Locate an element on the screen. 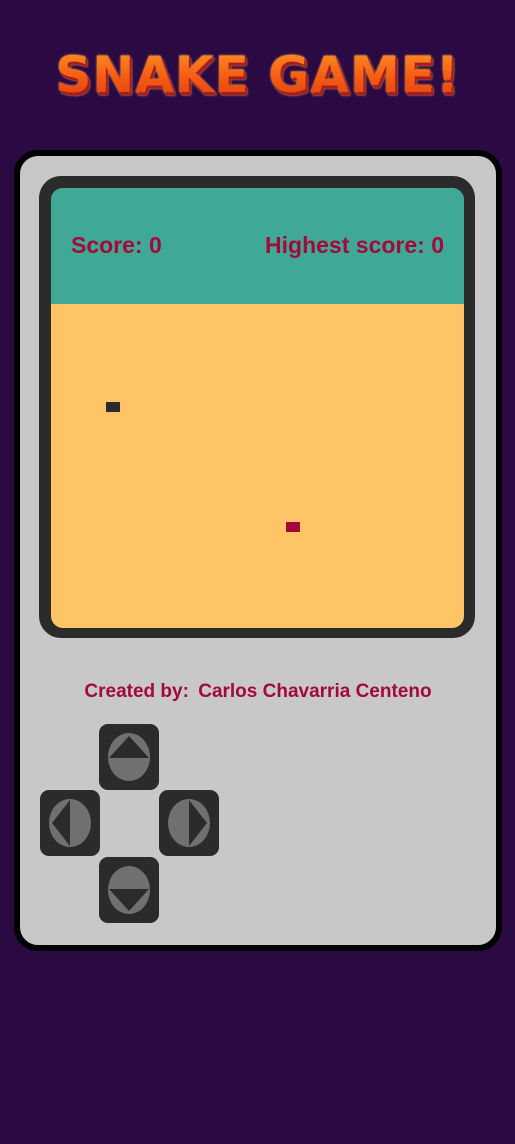  left-arrow-icon is located at coordinates (70, 823).